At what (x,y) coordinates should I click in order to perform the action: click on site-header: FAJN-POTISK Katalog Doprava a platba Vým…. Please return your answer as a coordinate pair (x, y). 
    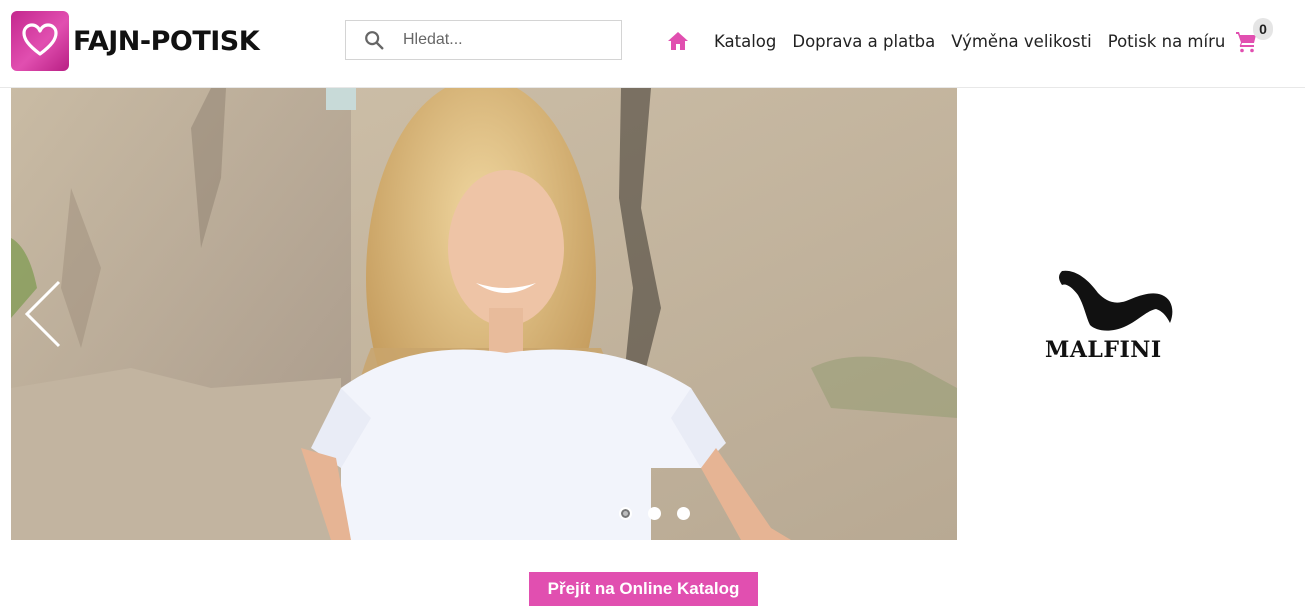
    Looking at the image, I should click on (652, 44).